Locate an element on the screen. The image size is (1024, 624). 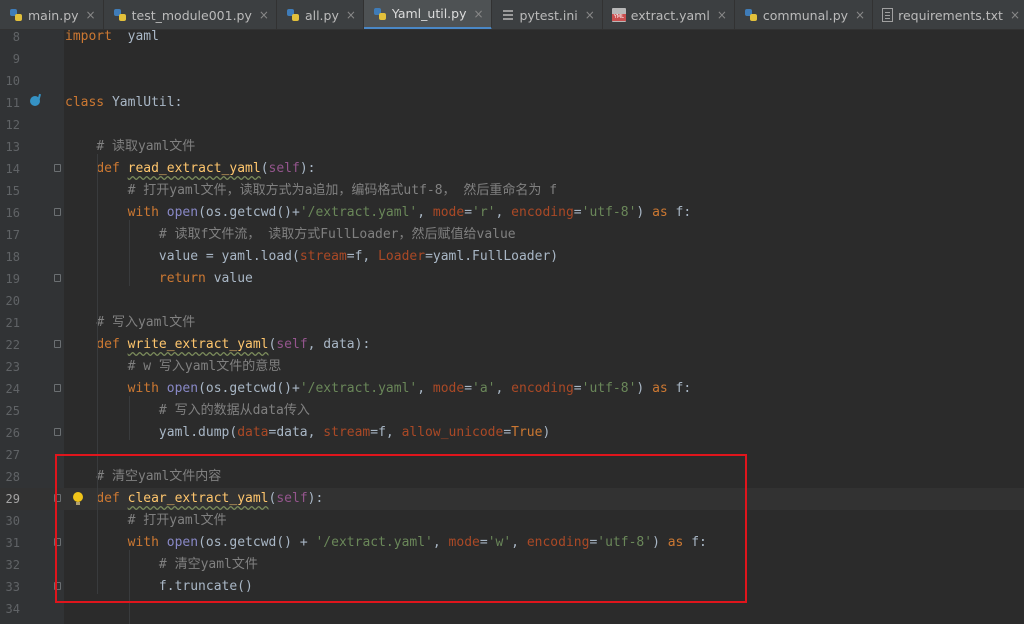
code-token: self is located at coordinates (284, 168).